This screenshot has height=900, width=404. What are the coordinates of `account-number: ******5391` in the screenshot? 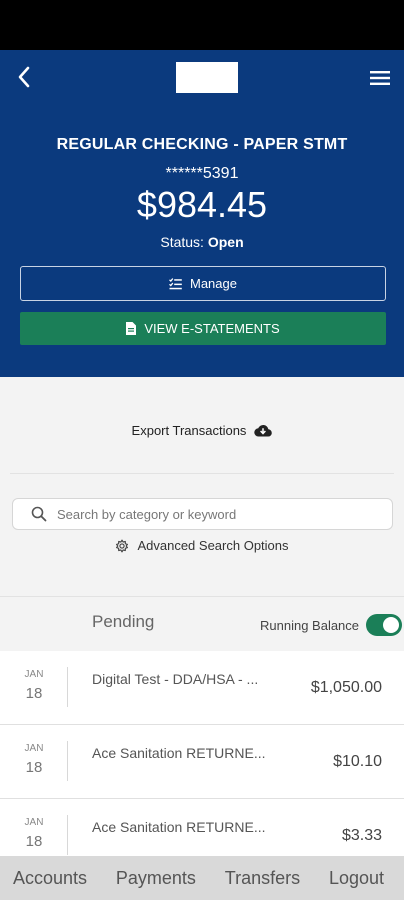 It's located at (202, 173).